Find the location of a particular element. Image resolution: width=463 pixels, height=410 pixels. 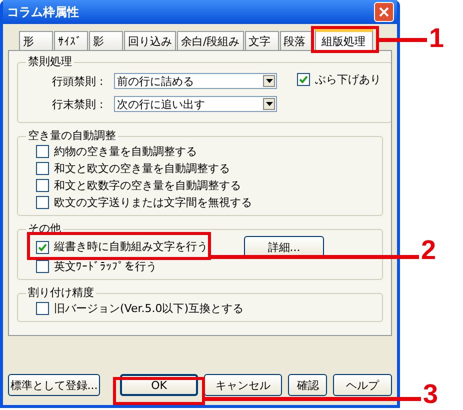

dialog-button: キャンセル is located at coordinates (243, 385).